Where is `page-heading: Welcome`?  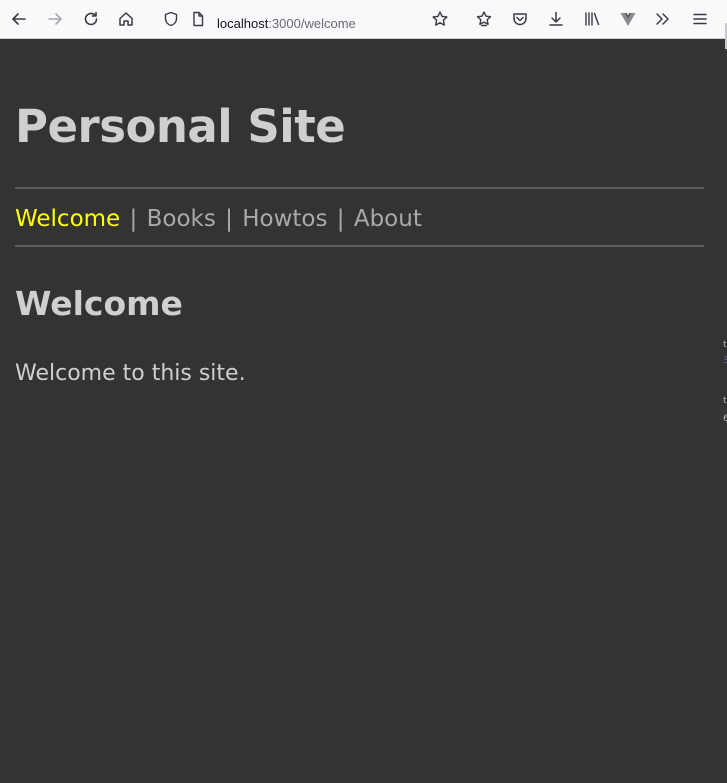 page-heading: Welcome is located at coordinates (99, 303).